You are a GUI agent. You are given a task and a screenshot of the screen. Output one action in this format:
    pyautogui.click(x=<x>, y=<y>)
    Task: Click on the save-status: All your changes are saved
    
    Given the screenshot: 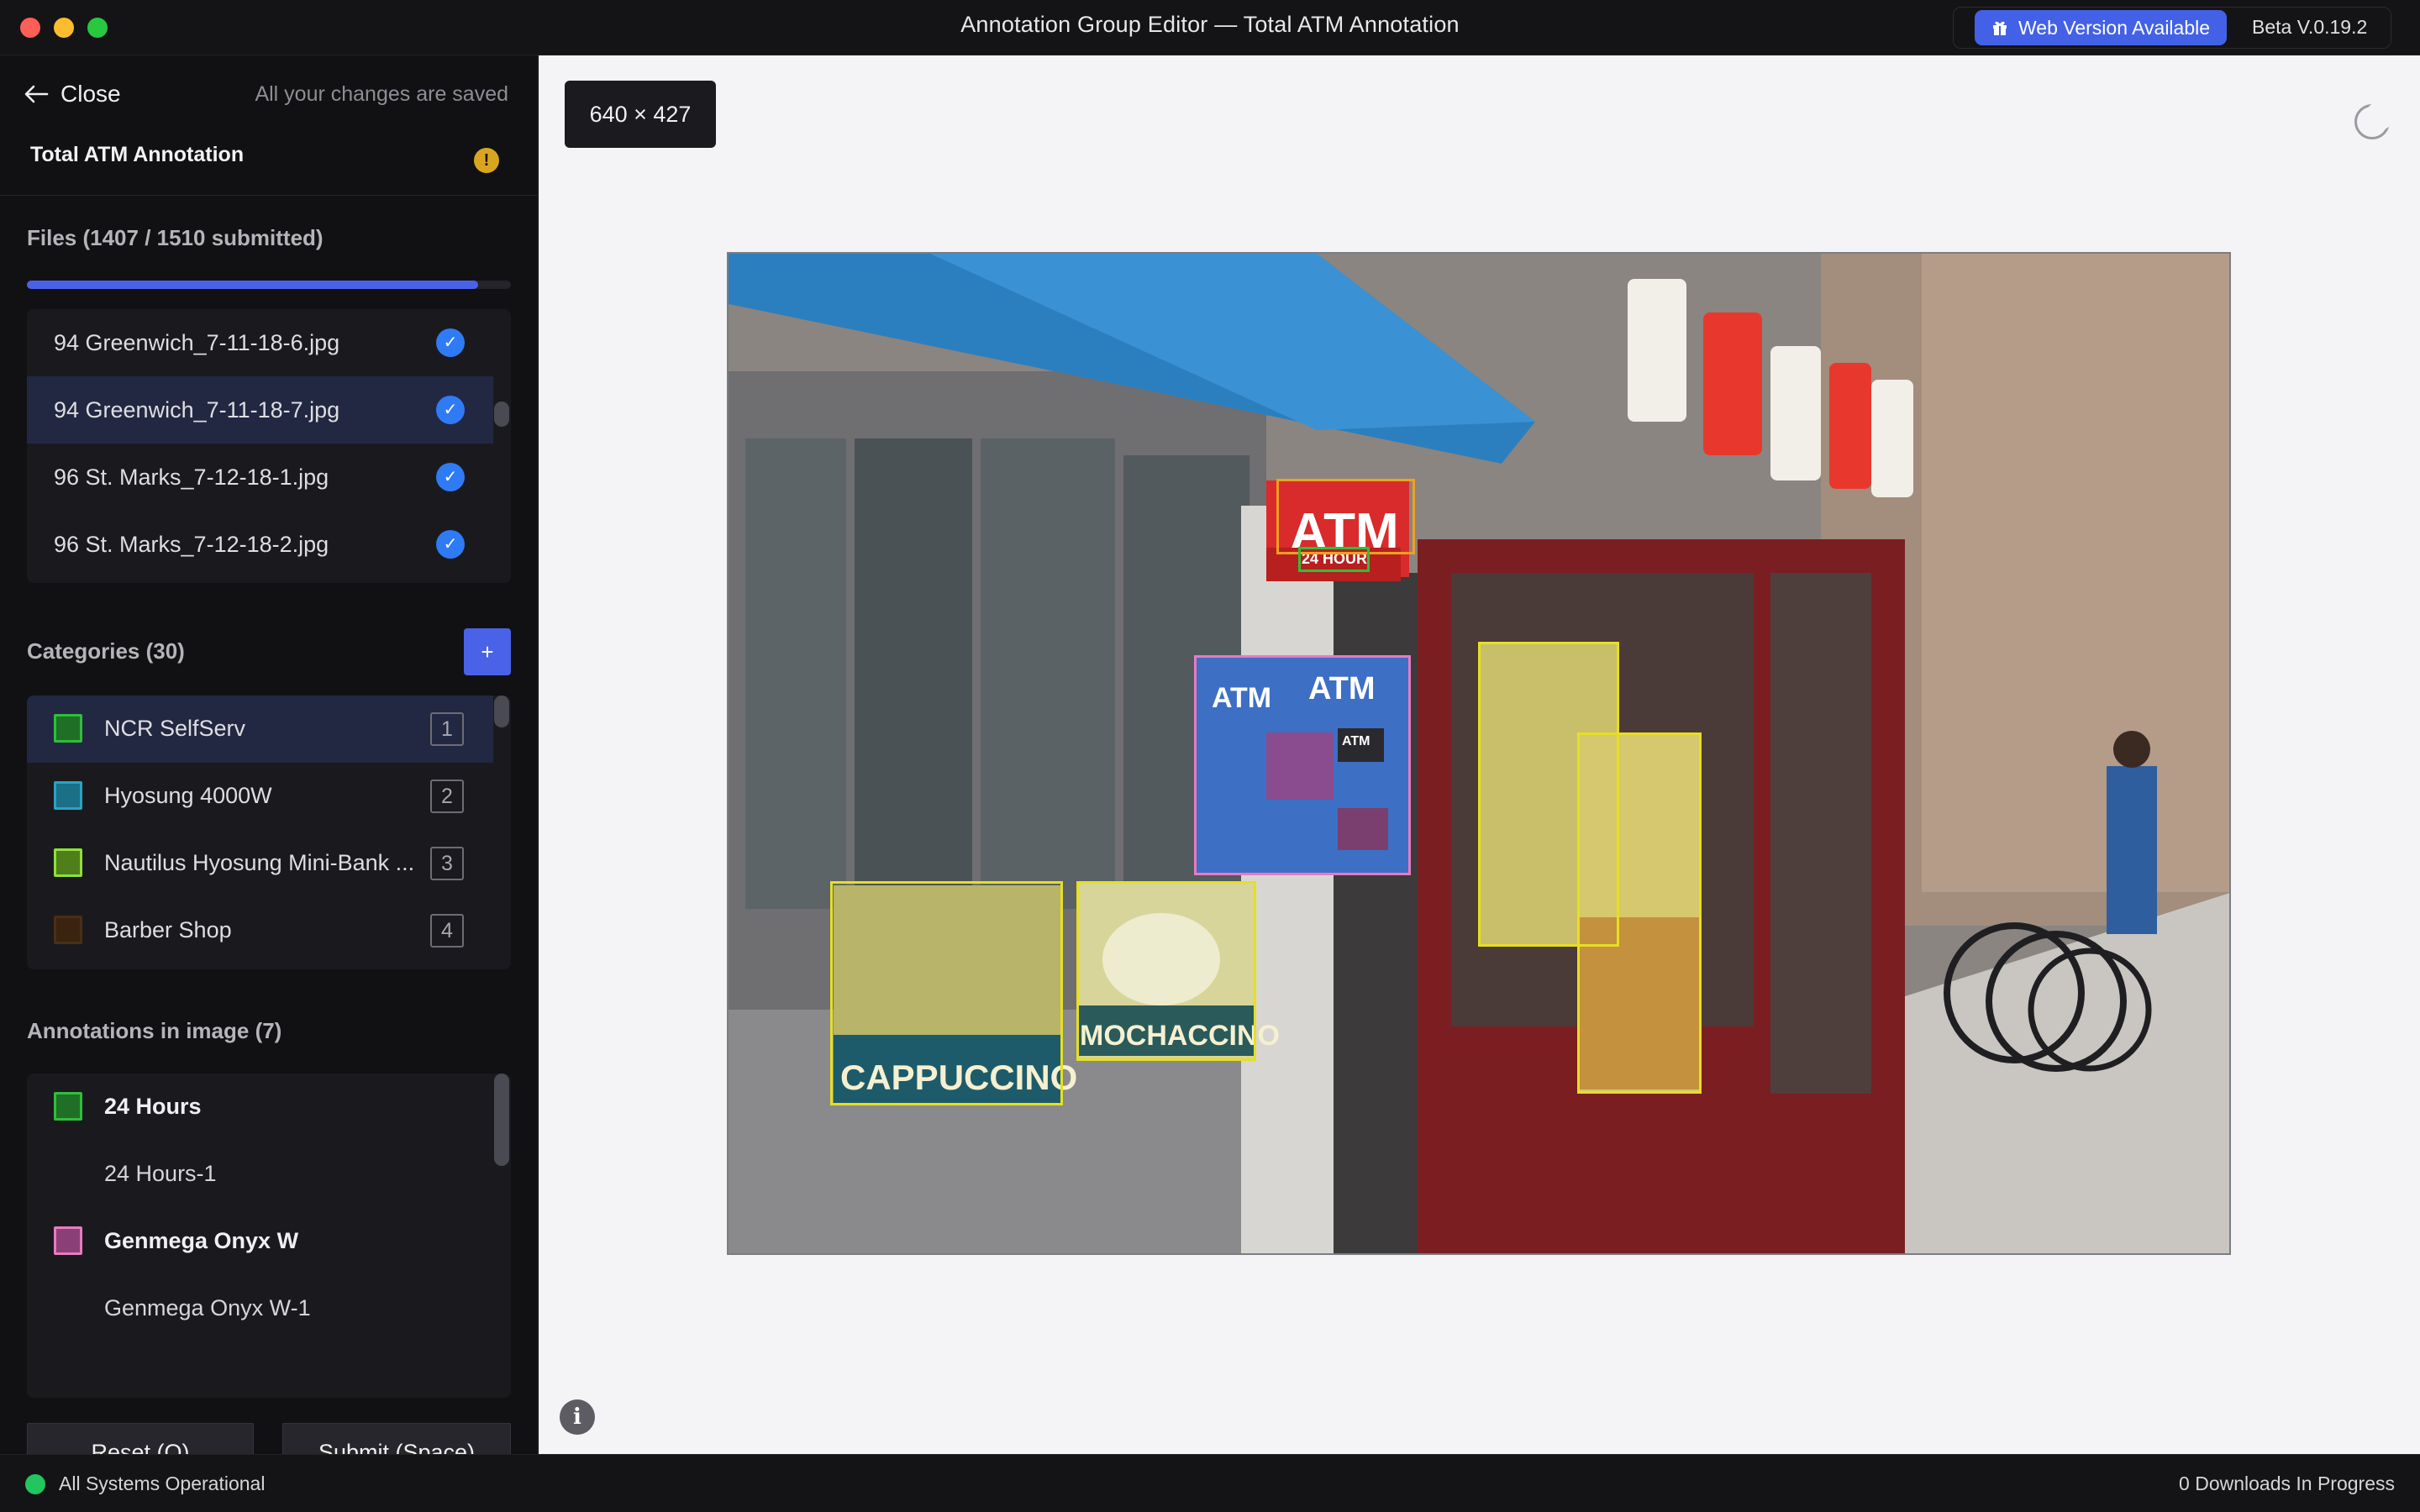 What is the action you would take?
    pyautogui.click(x=382, y=94)
    